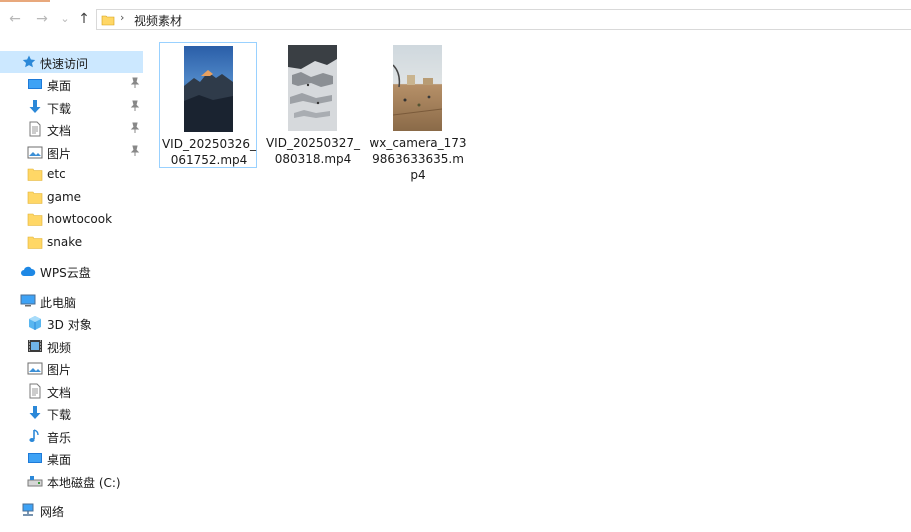 Image resolution: width=911 pixels, height=532 pixels. Describe the element at coordinates (52, 512) in the screenshot. I see `sidebar-item-label: 网络` at that location.